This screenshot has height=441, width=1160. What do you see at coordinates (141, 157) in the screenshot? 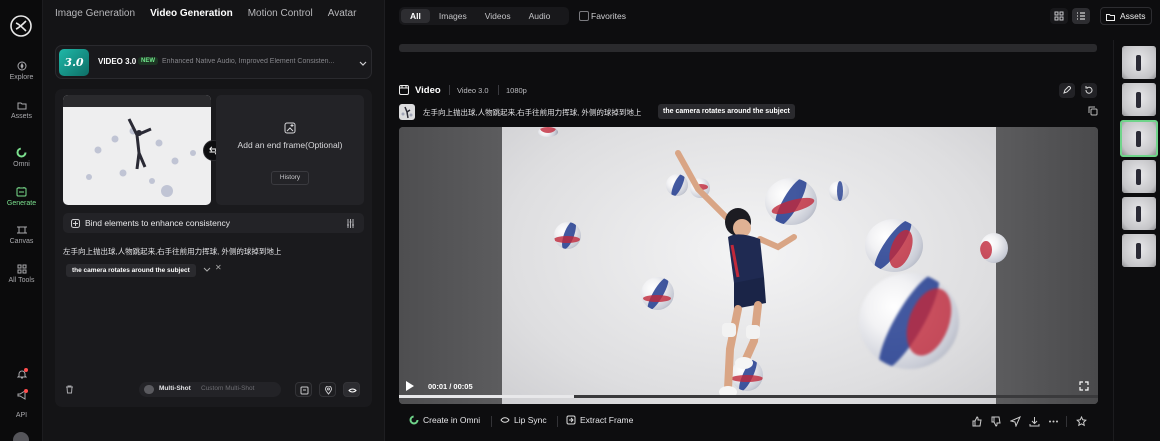
I see `start-frame-art` at bounding box center [141, 157].